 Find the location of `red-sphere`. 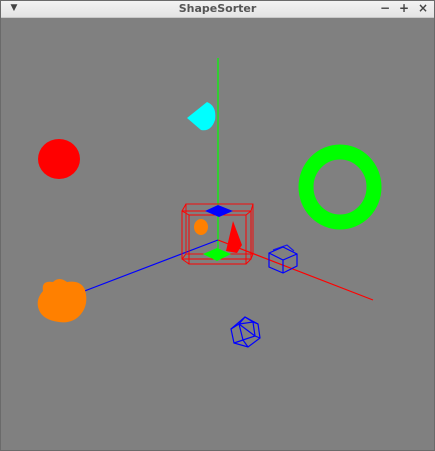

red-sphere is located at coordinates (59, 159).